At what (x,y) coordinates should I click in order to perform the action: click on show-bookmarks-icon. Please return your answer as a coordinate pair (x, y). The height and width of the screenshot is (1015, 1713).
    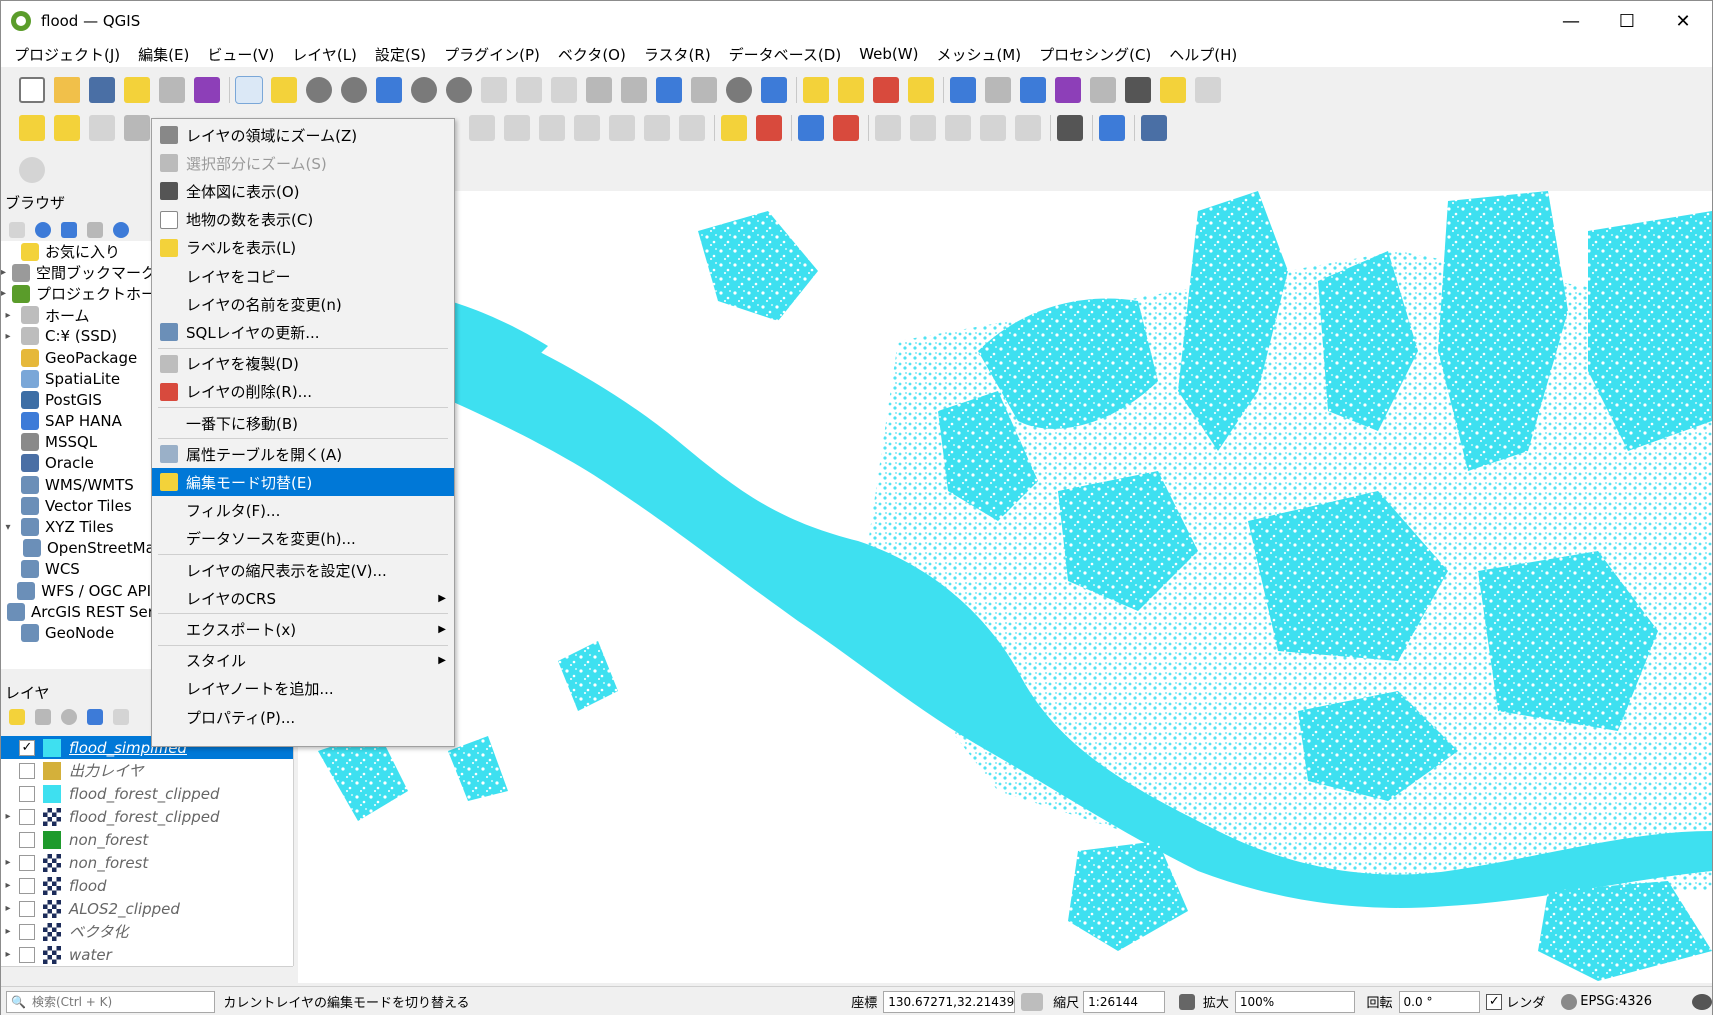
    Looking at the image, I should click on (704, 90).